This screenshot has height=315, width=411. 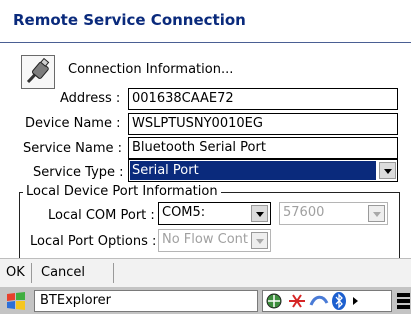 I want to click on baud-rate-value: 57600, so click(x=304, y=212).